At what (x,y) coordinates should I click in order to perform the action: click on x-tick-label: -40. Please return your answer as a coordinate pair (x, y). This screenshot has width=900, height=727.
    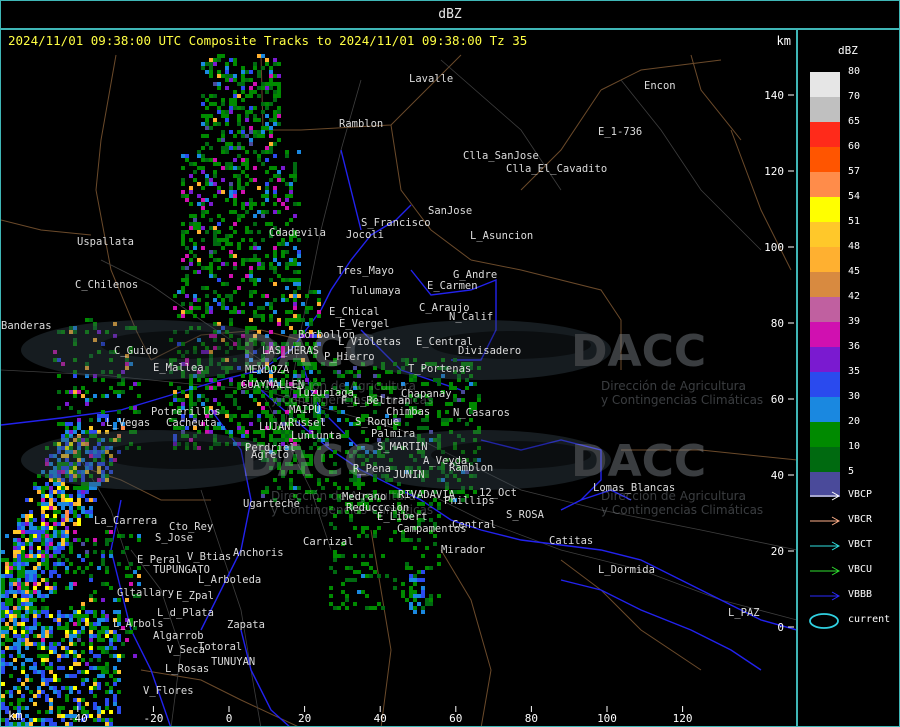
    Looking at the image, I should click on (78, 718).